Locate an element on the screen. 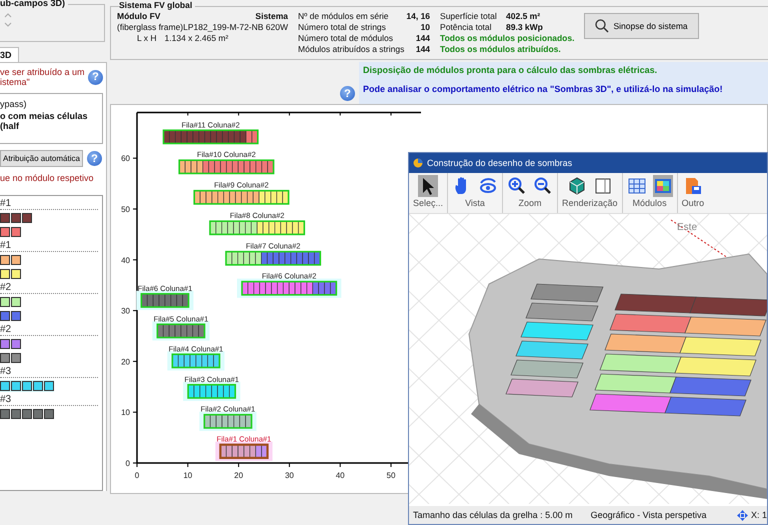  shaded-tool-icon is located at coordinates (576, 186).